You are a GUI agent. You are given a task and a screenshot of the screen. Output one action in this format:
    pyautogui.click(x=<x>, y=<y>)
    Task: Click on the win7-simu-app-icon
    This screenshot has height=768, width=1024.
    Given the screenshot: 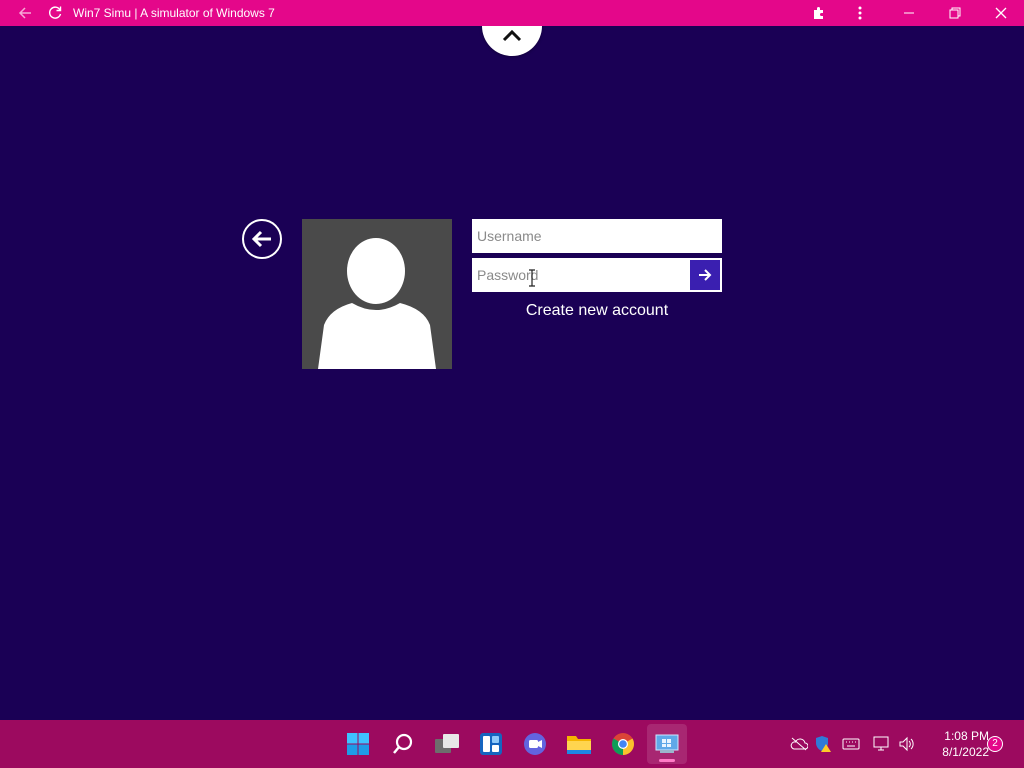 What is the action you would take?
    pyautogui.click(x=667, y=744)
    